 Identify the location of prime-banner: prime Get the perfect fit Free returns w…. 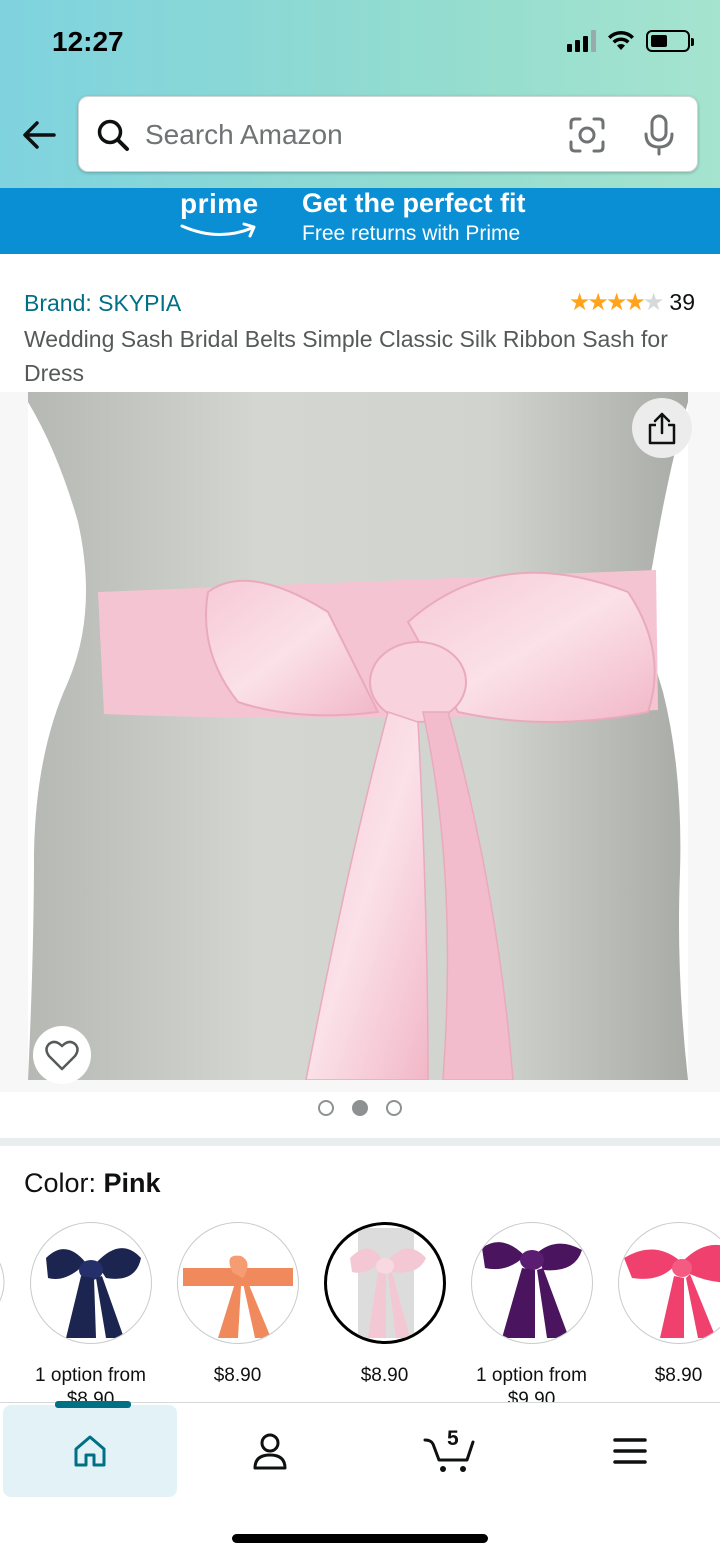
(360, 221).